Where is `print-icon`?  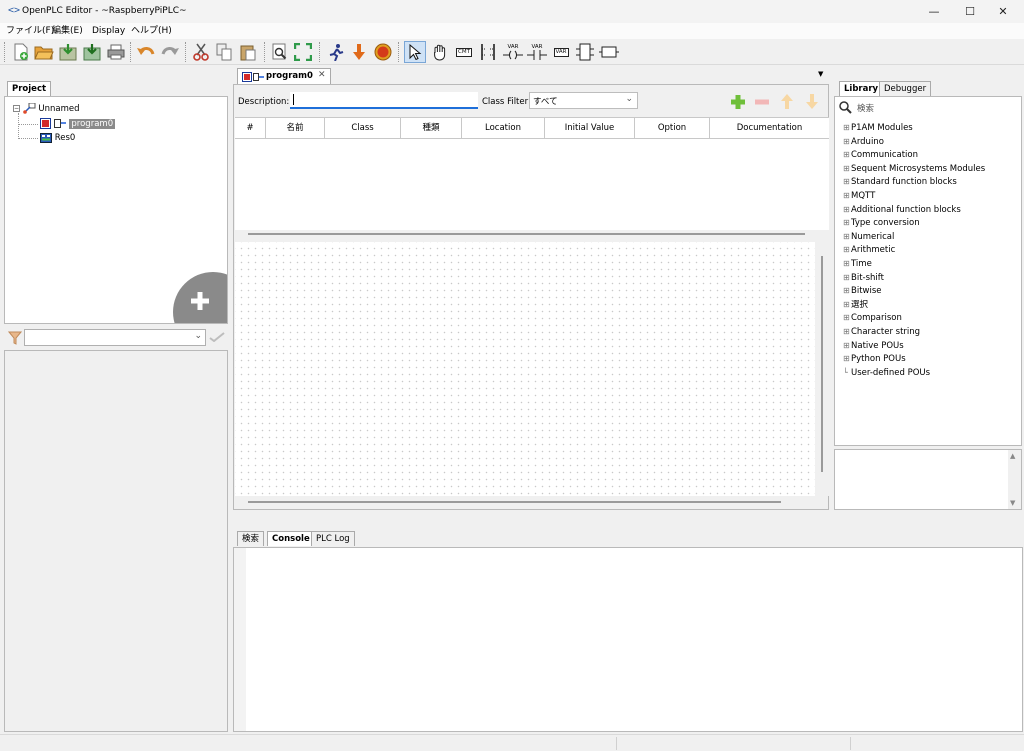 print-icon is located at coordinates (116, 52).